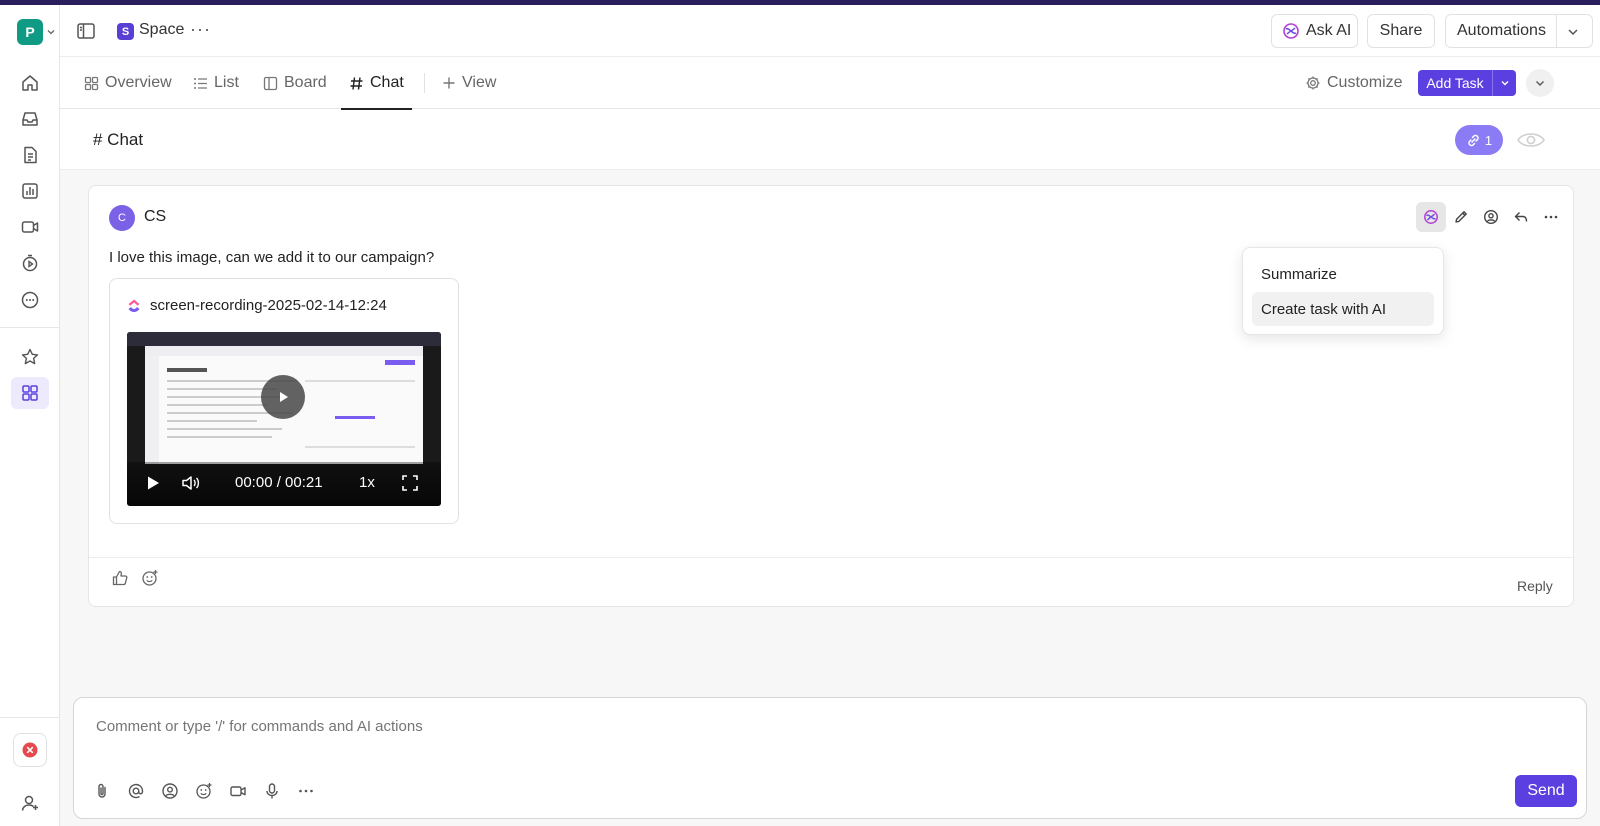 Image resolution: width=1600 pixels, height=826 pixels. I want to click on playback-speed: 1x, so click(367, 482).